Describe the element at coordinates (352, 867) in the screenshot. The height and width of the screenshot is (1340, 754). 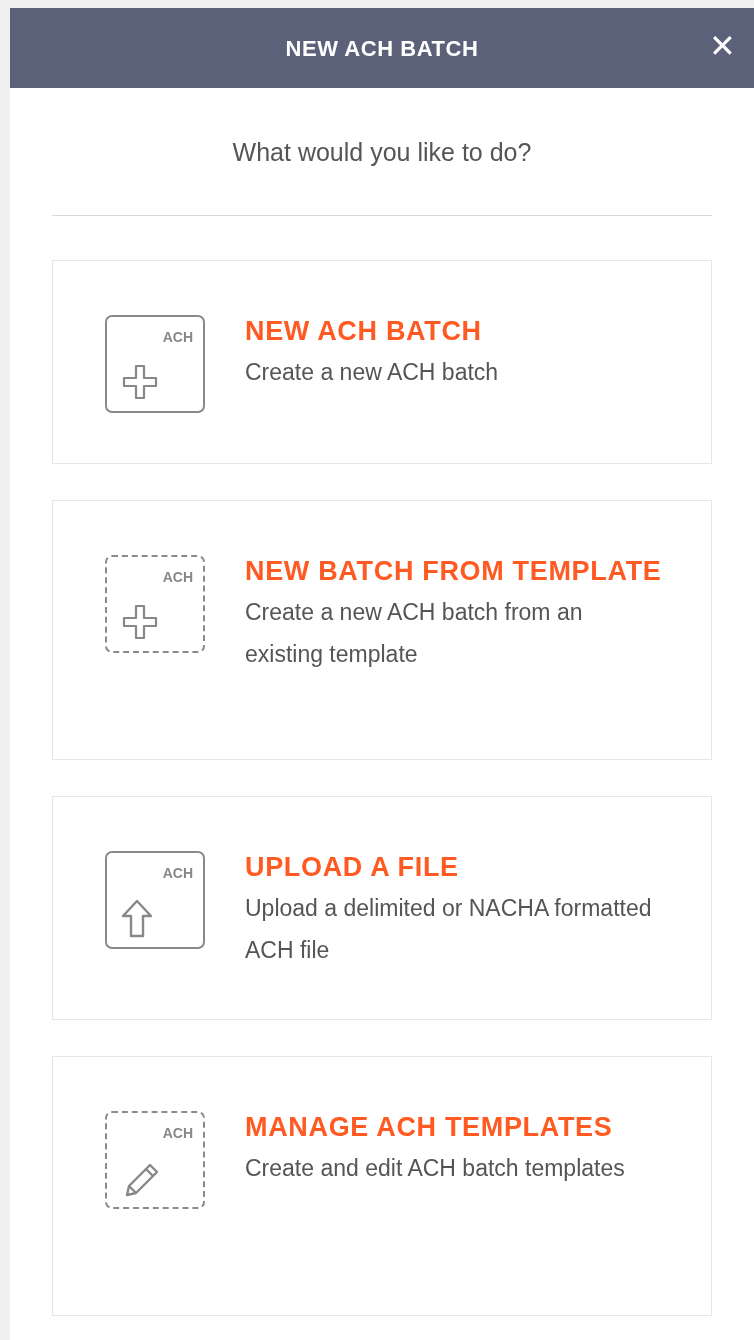
I see `option-title: UPLOAD A FILE` at that location.